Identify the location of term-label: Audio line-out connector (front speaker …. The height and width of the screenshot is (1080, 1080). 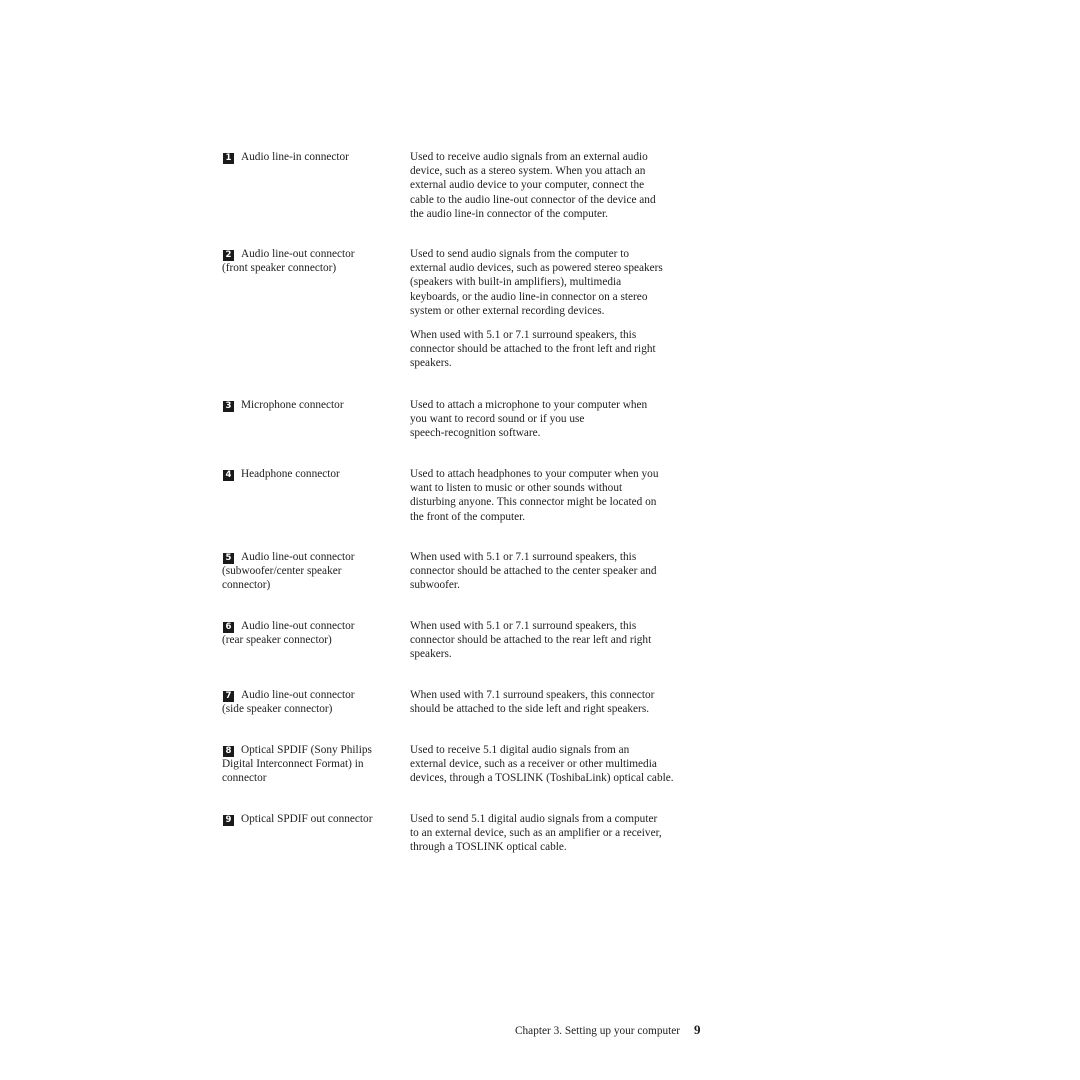
(288, 261).